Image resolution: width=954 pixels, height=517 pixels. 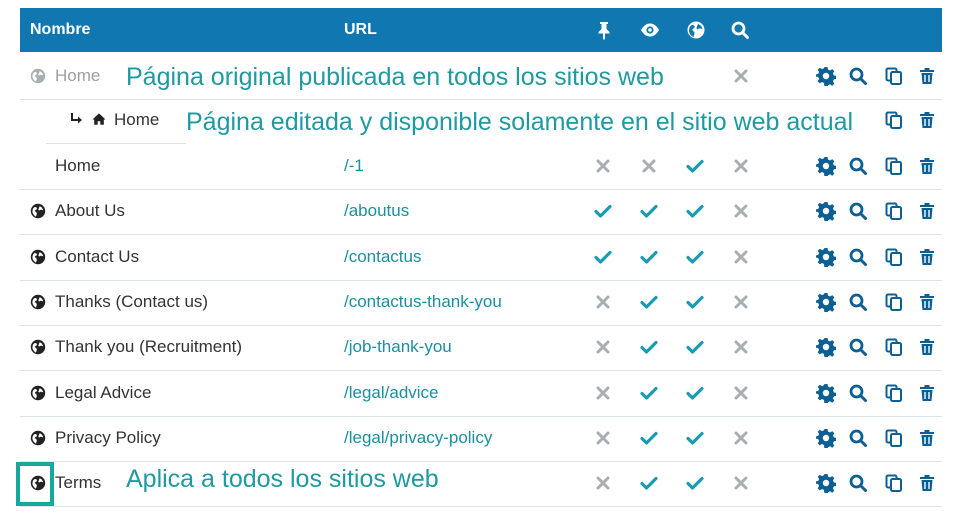 I want to click on page-url: /contactus, so click(x=383, y=257).